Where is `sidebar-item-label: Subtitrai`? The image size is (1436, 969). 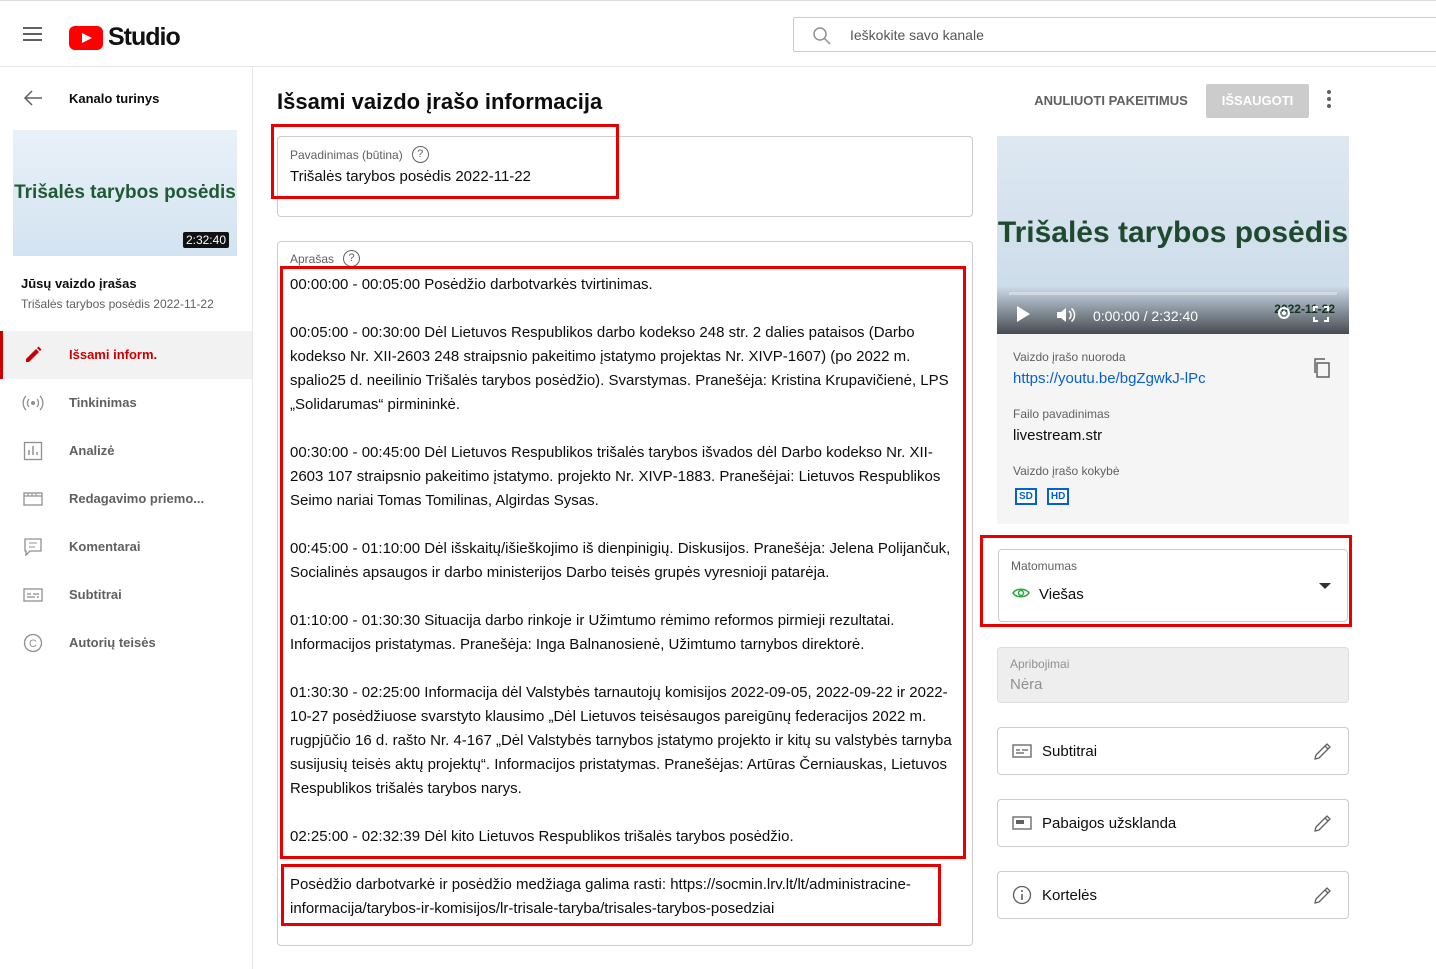 sidebar-item-label: Subtitrai is located at coordinates (95, 594).